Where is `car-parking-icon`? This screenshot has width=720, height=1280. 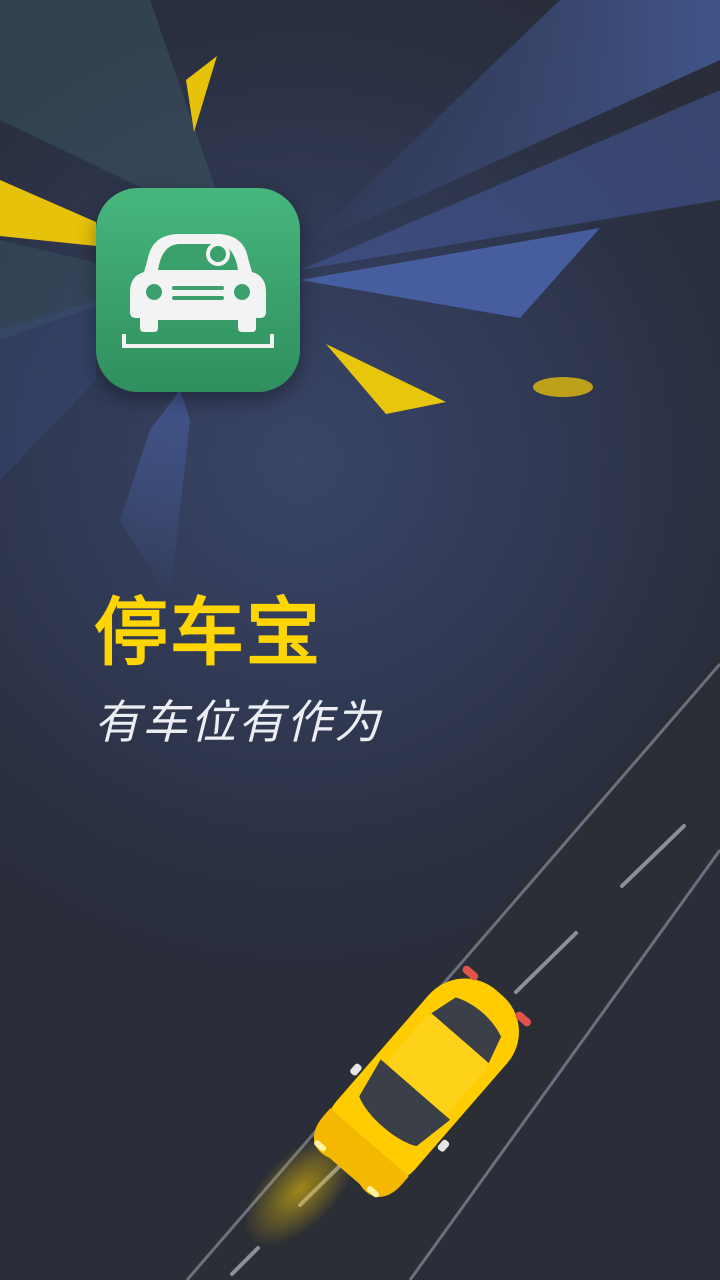 car-parking-icon is located at coordinates (198, 291).